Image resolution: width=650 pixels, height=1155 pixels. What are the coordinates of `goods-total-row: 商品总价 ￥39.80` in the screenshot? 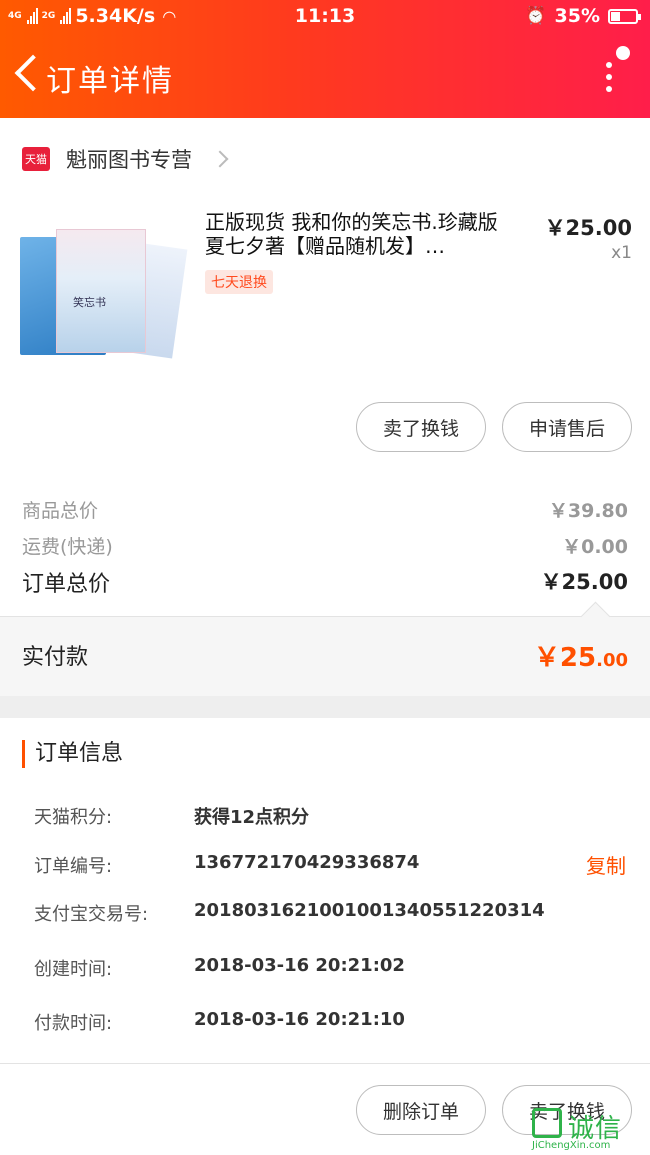 It's located at (325, 509).